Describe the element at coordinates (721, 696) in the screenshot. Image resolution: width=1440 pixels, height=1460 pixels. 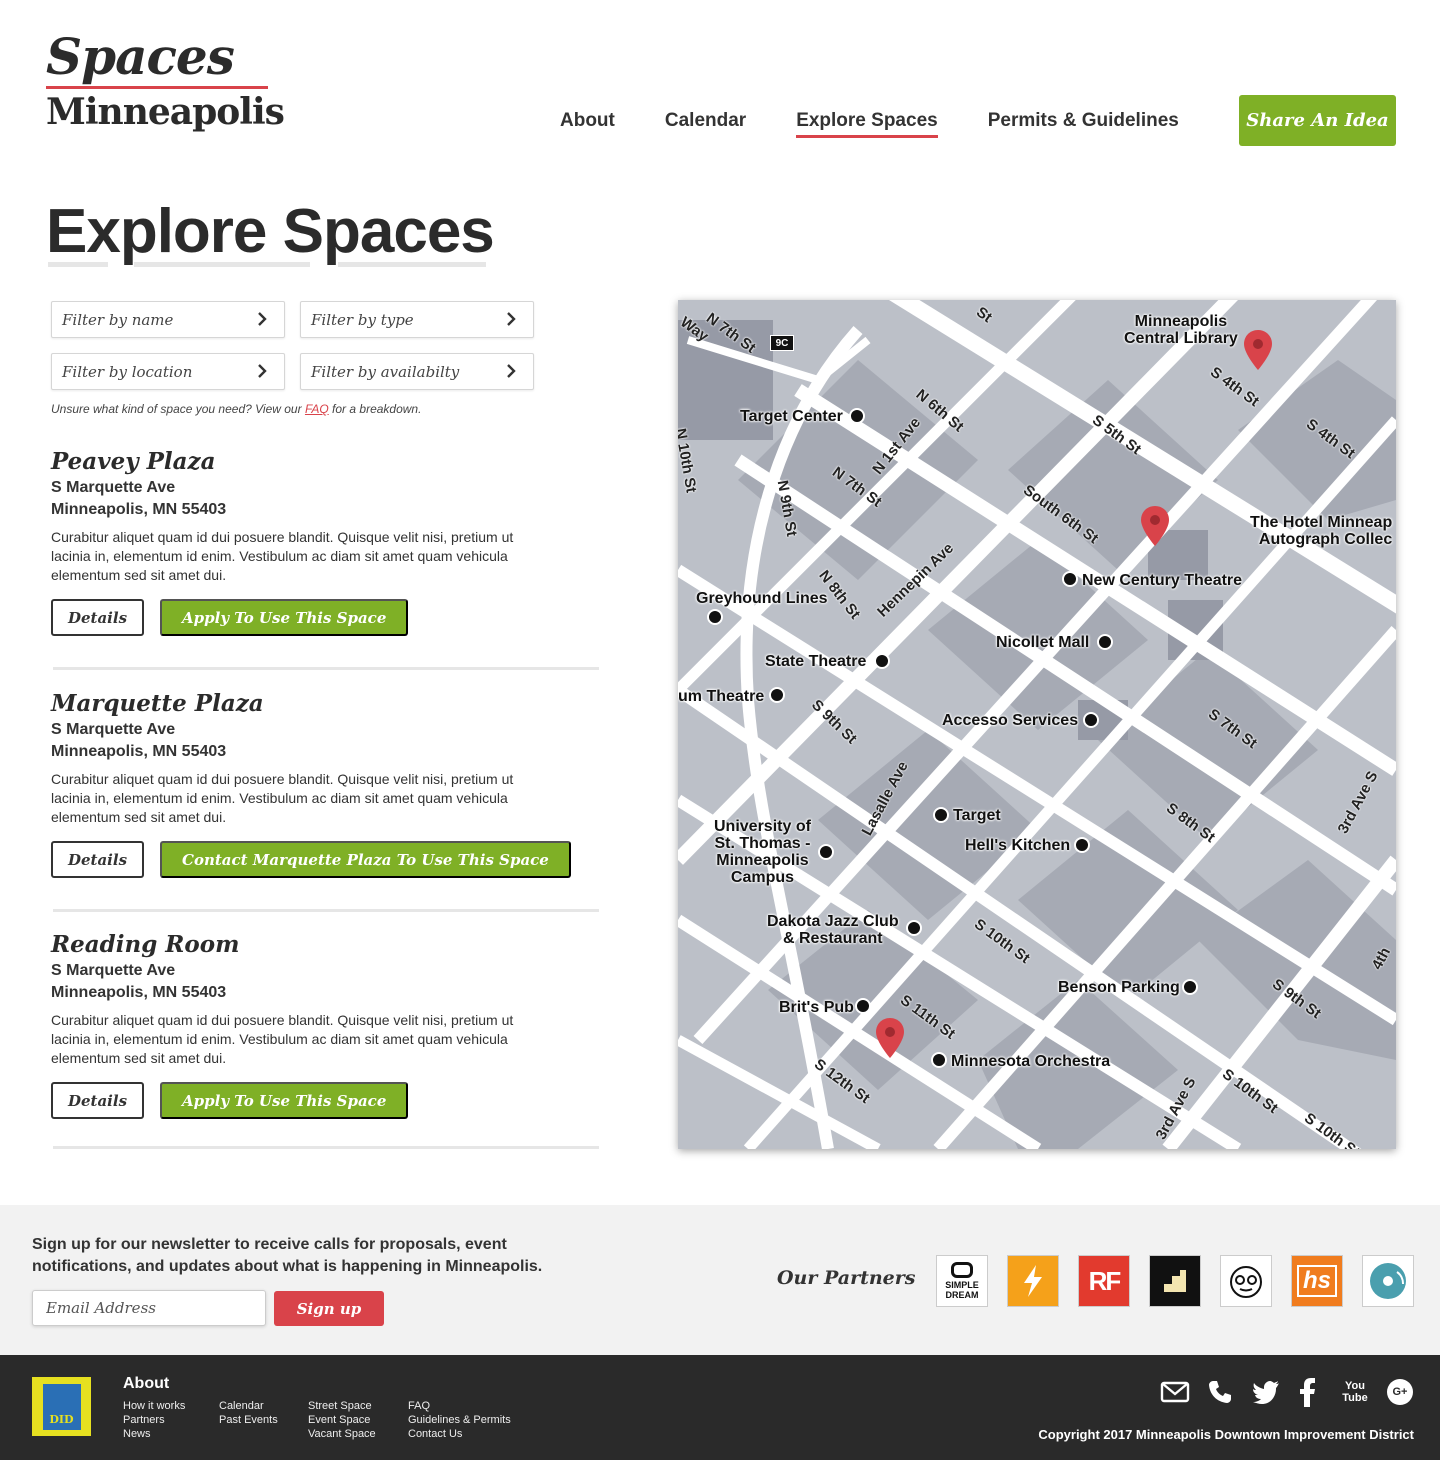
I see `place-orpheum-theatre: um Theatre` at that location.